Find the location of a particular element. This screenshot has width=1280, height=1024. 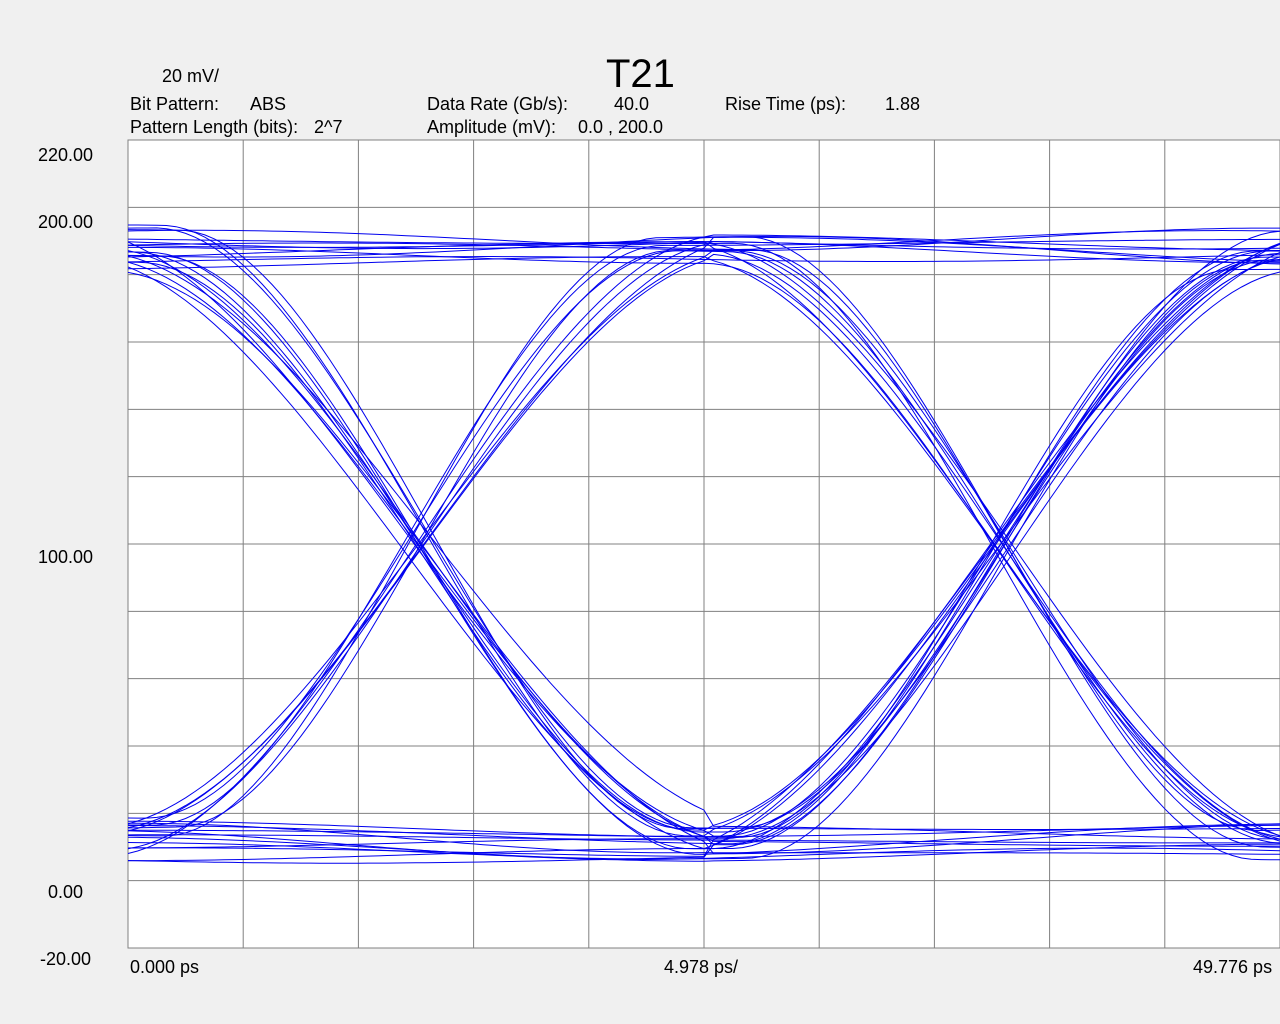

y-tick-label: 100.00 is located at coordinates (65, 557).